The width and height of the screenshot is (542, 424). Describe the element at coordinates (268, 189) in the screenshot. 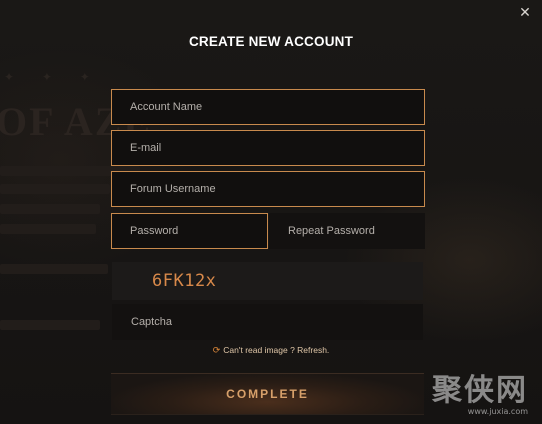

I see `forum-username-input: Forum Username` at that location.